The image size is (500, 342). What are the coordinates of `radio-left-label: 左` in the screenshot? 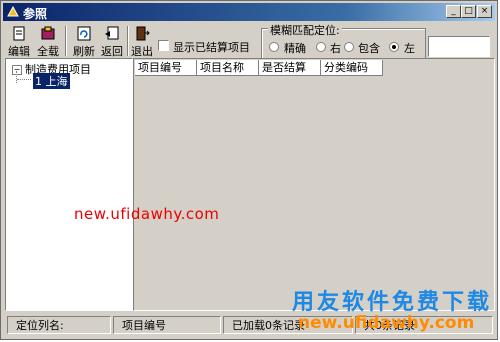 It's located at (409, 48).